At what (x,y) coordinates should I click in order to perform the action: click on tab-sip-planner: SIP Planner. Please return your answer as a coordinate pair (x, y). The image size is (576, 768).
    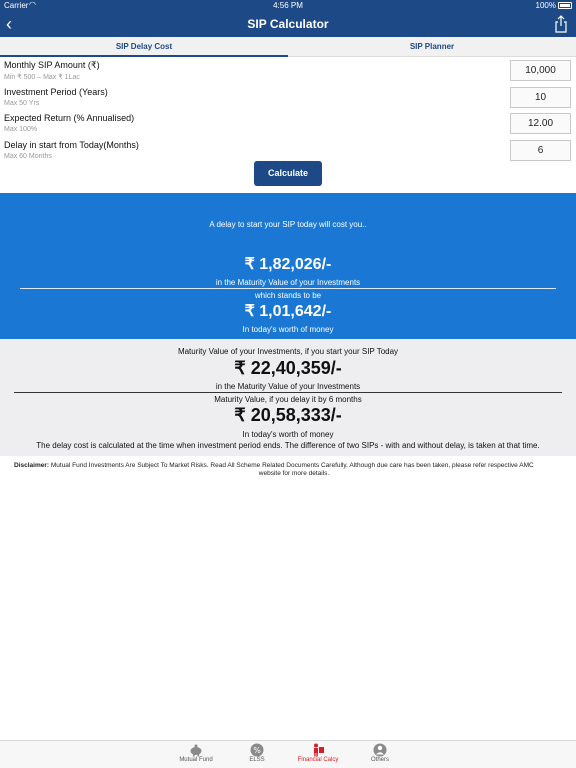
    Looking at the image, I should click on (432, 47).